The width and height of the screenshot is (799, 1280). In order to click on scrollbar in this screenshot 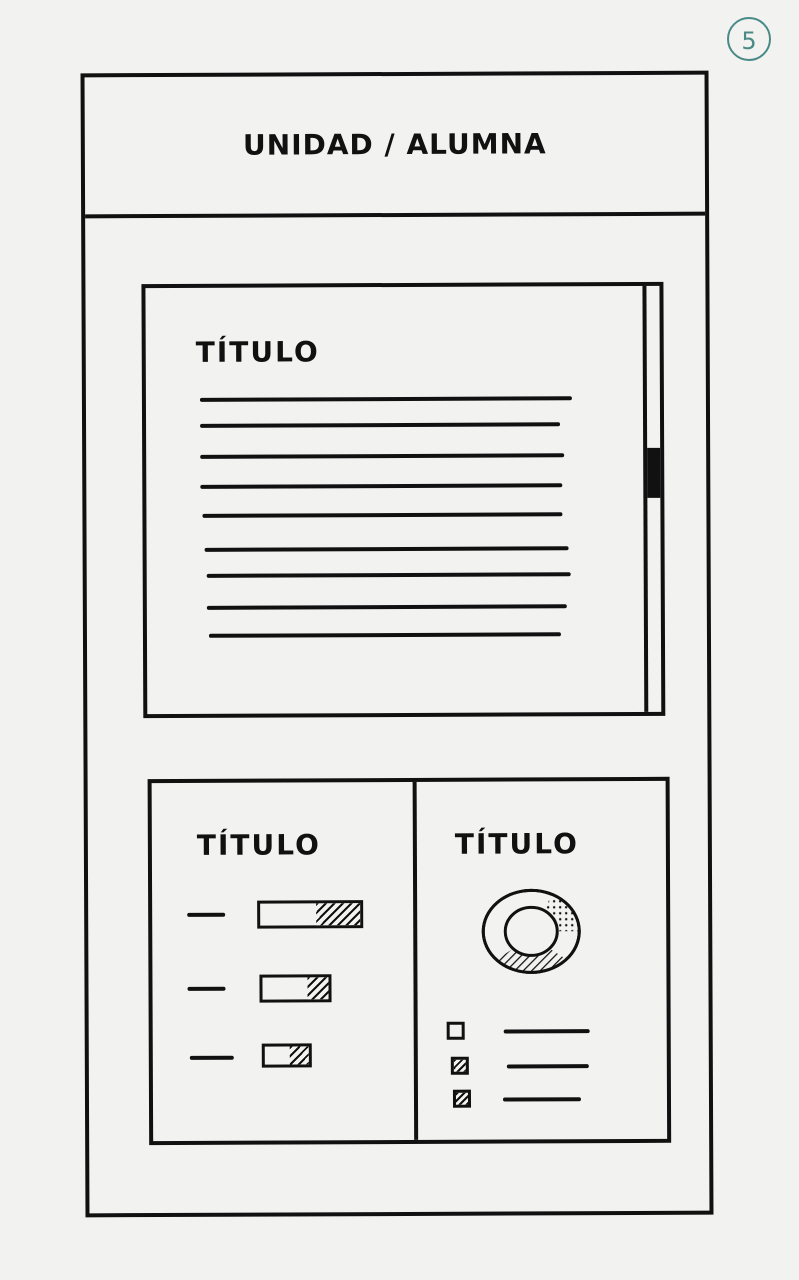, I will do `click(652, 498)`.